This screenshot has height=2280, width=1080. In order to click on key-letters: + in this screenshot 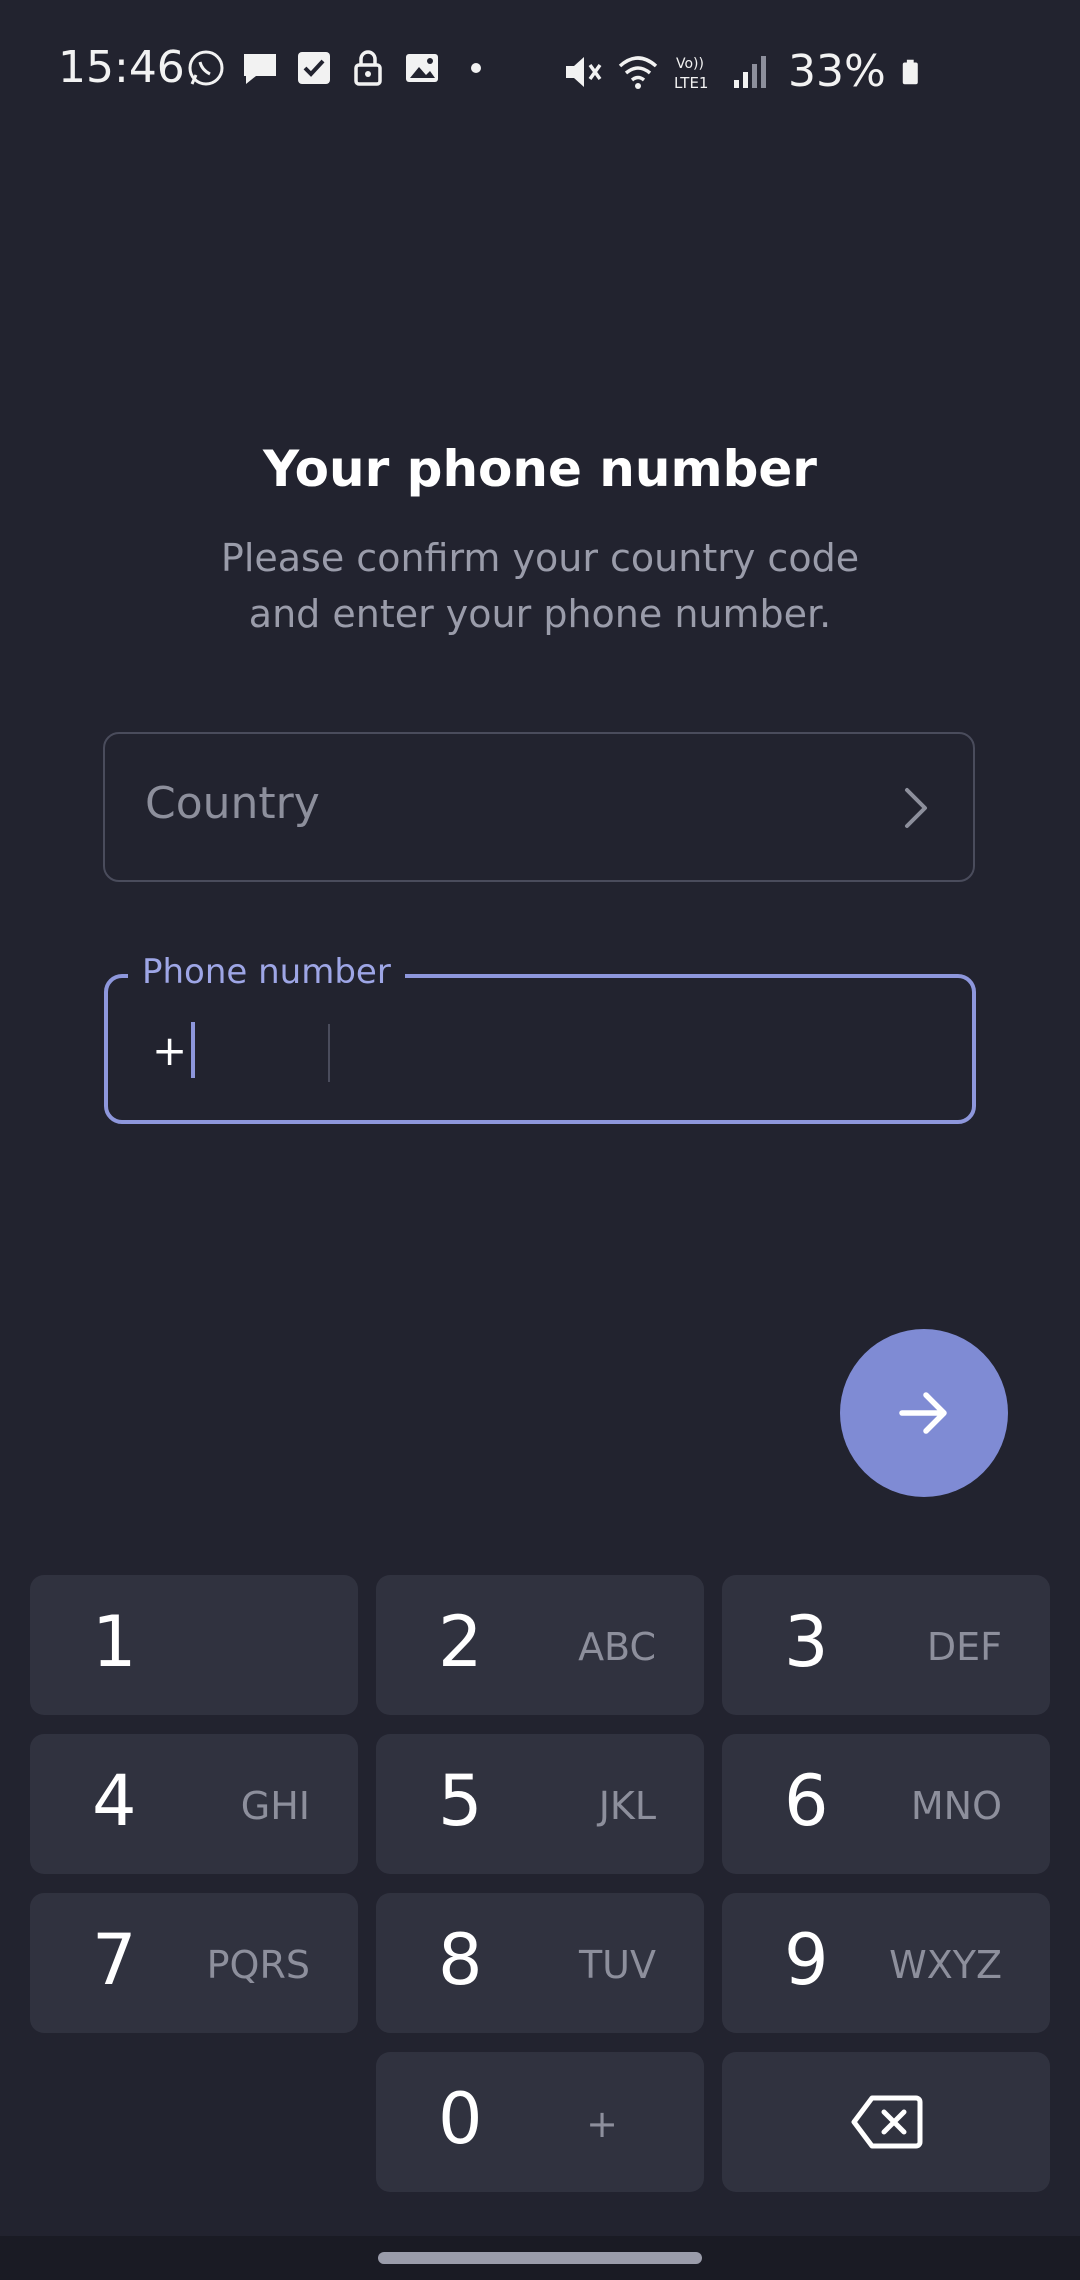, I will do `click(602, 2124)`.